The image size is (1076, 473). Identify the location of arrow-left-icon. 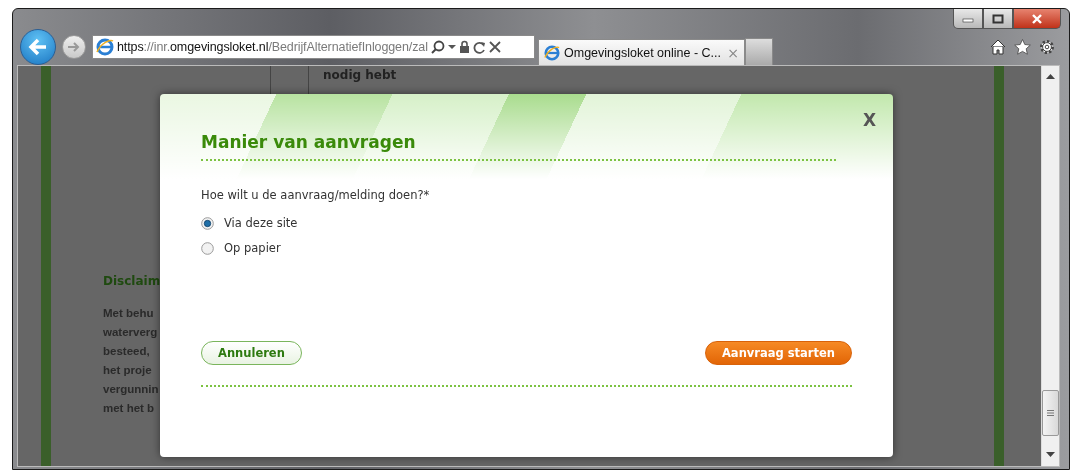
(38, 47).